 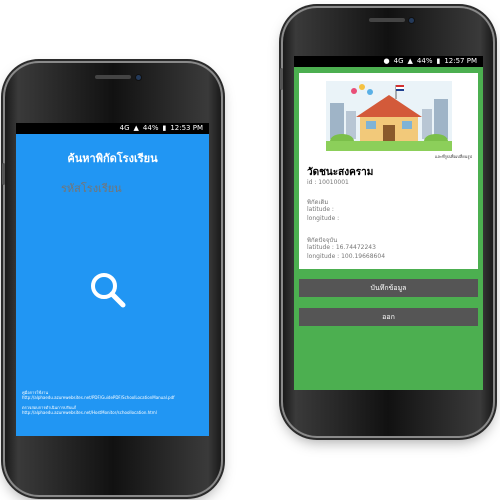 What do you see at coordinates (341, 247) in the screenshot?
I see `current-latitude: latitude : 16.74472243` at bounding box center [341, 247].